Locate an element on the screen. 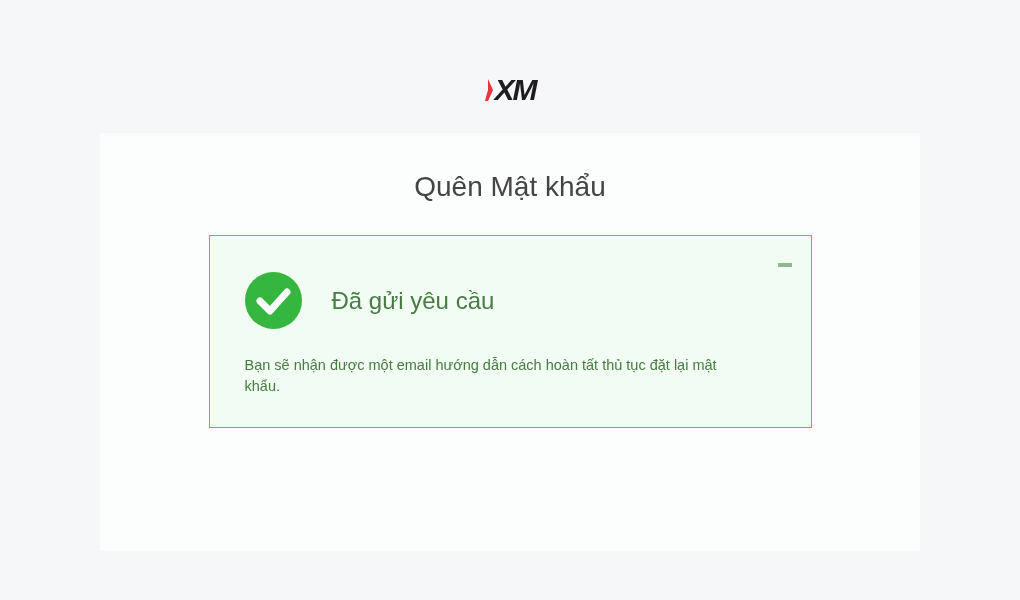 The width and height of the screenshot is (1020, 600). page-title: Quên Mật khẩu is located at coordinates (510, 187).